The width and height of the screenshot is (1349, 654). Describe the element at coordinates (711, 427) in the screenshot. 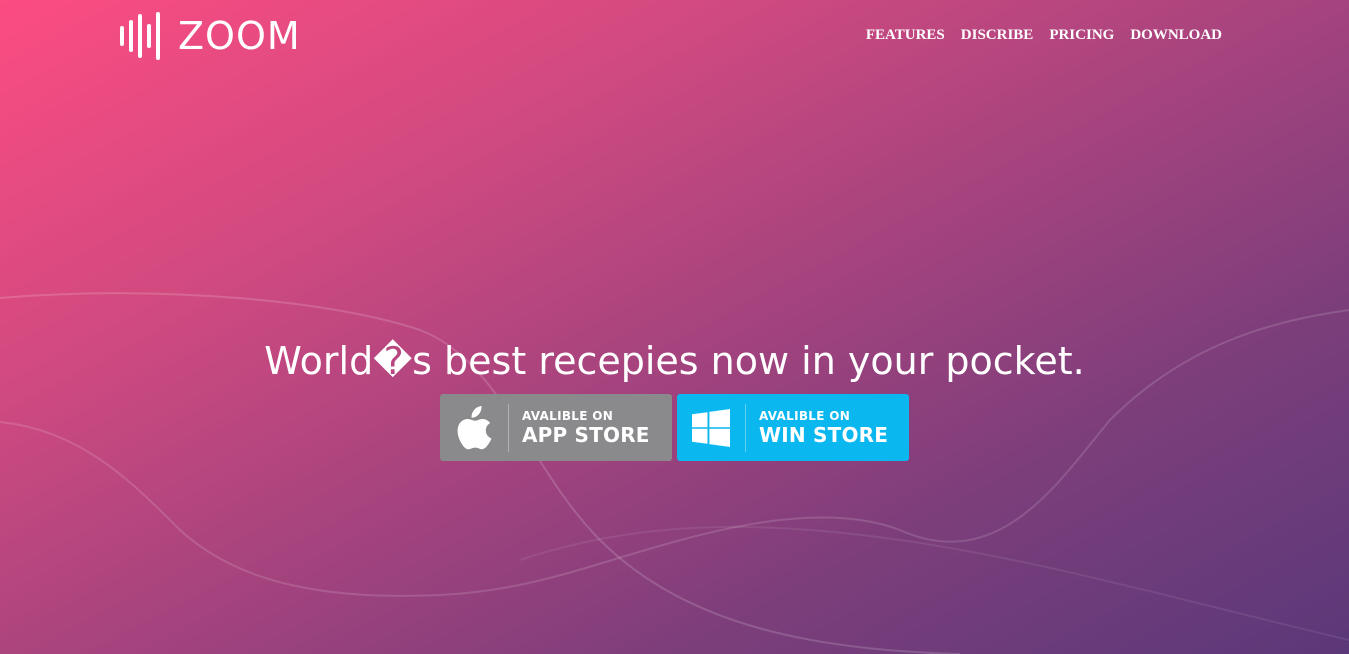

I see `windows-logo-icon` at that location.